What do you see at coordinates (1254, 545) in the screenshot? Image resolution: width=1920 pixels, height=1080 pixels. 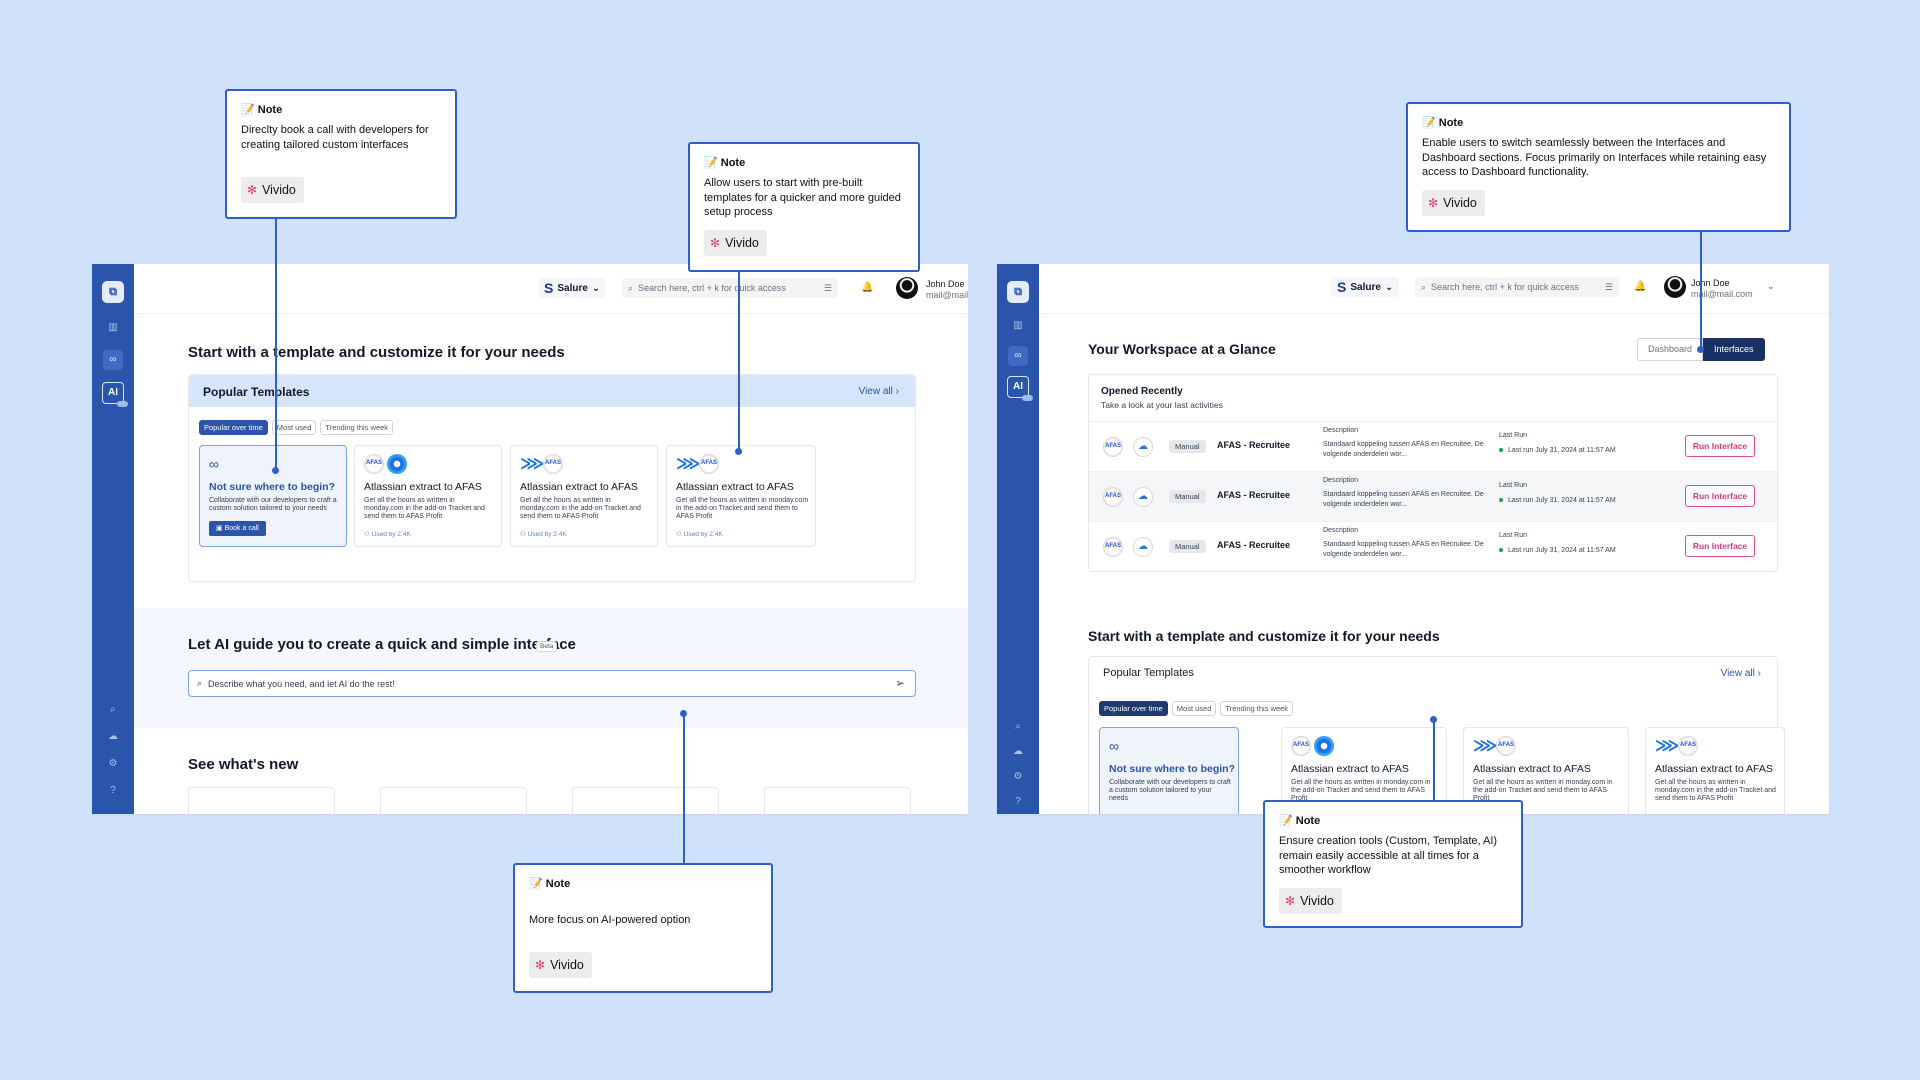 I see `interface-name: AFAS - Recruitee` at bounding box center [1254, 545].